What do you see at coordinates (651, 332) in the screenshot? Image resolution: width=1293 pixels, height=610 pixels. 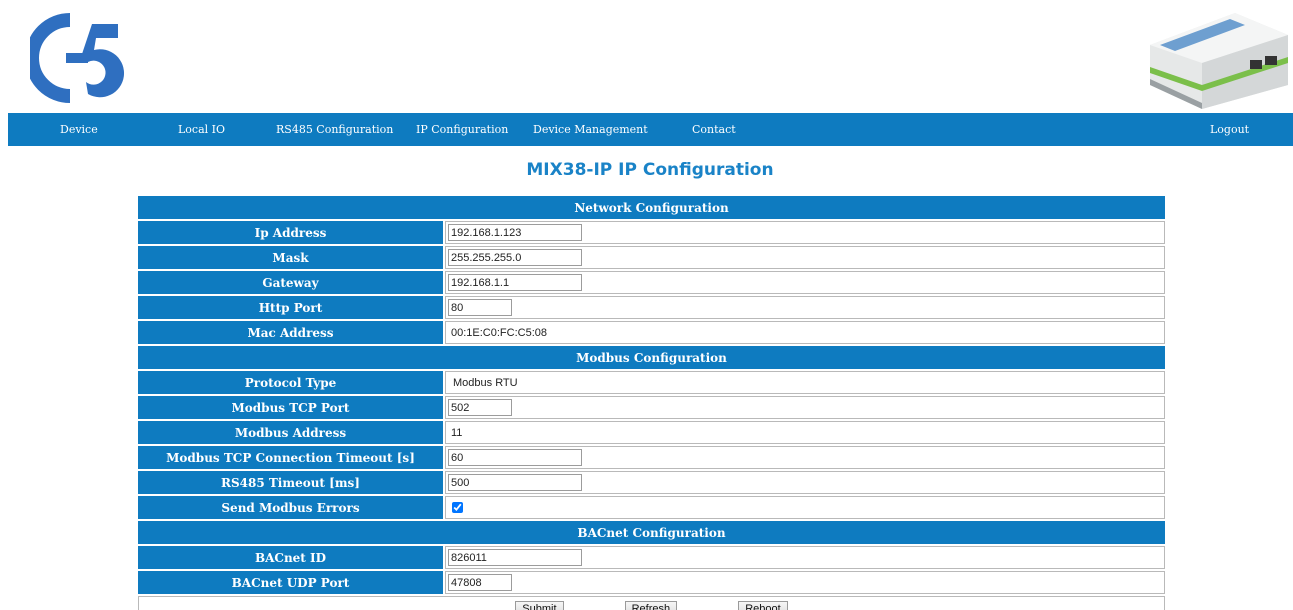 I see `table-row: Mac Address 00:1E:C0:FC:C5:08` at bounding box center [651, 332].